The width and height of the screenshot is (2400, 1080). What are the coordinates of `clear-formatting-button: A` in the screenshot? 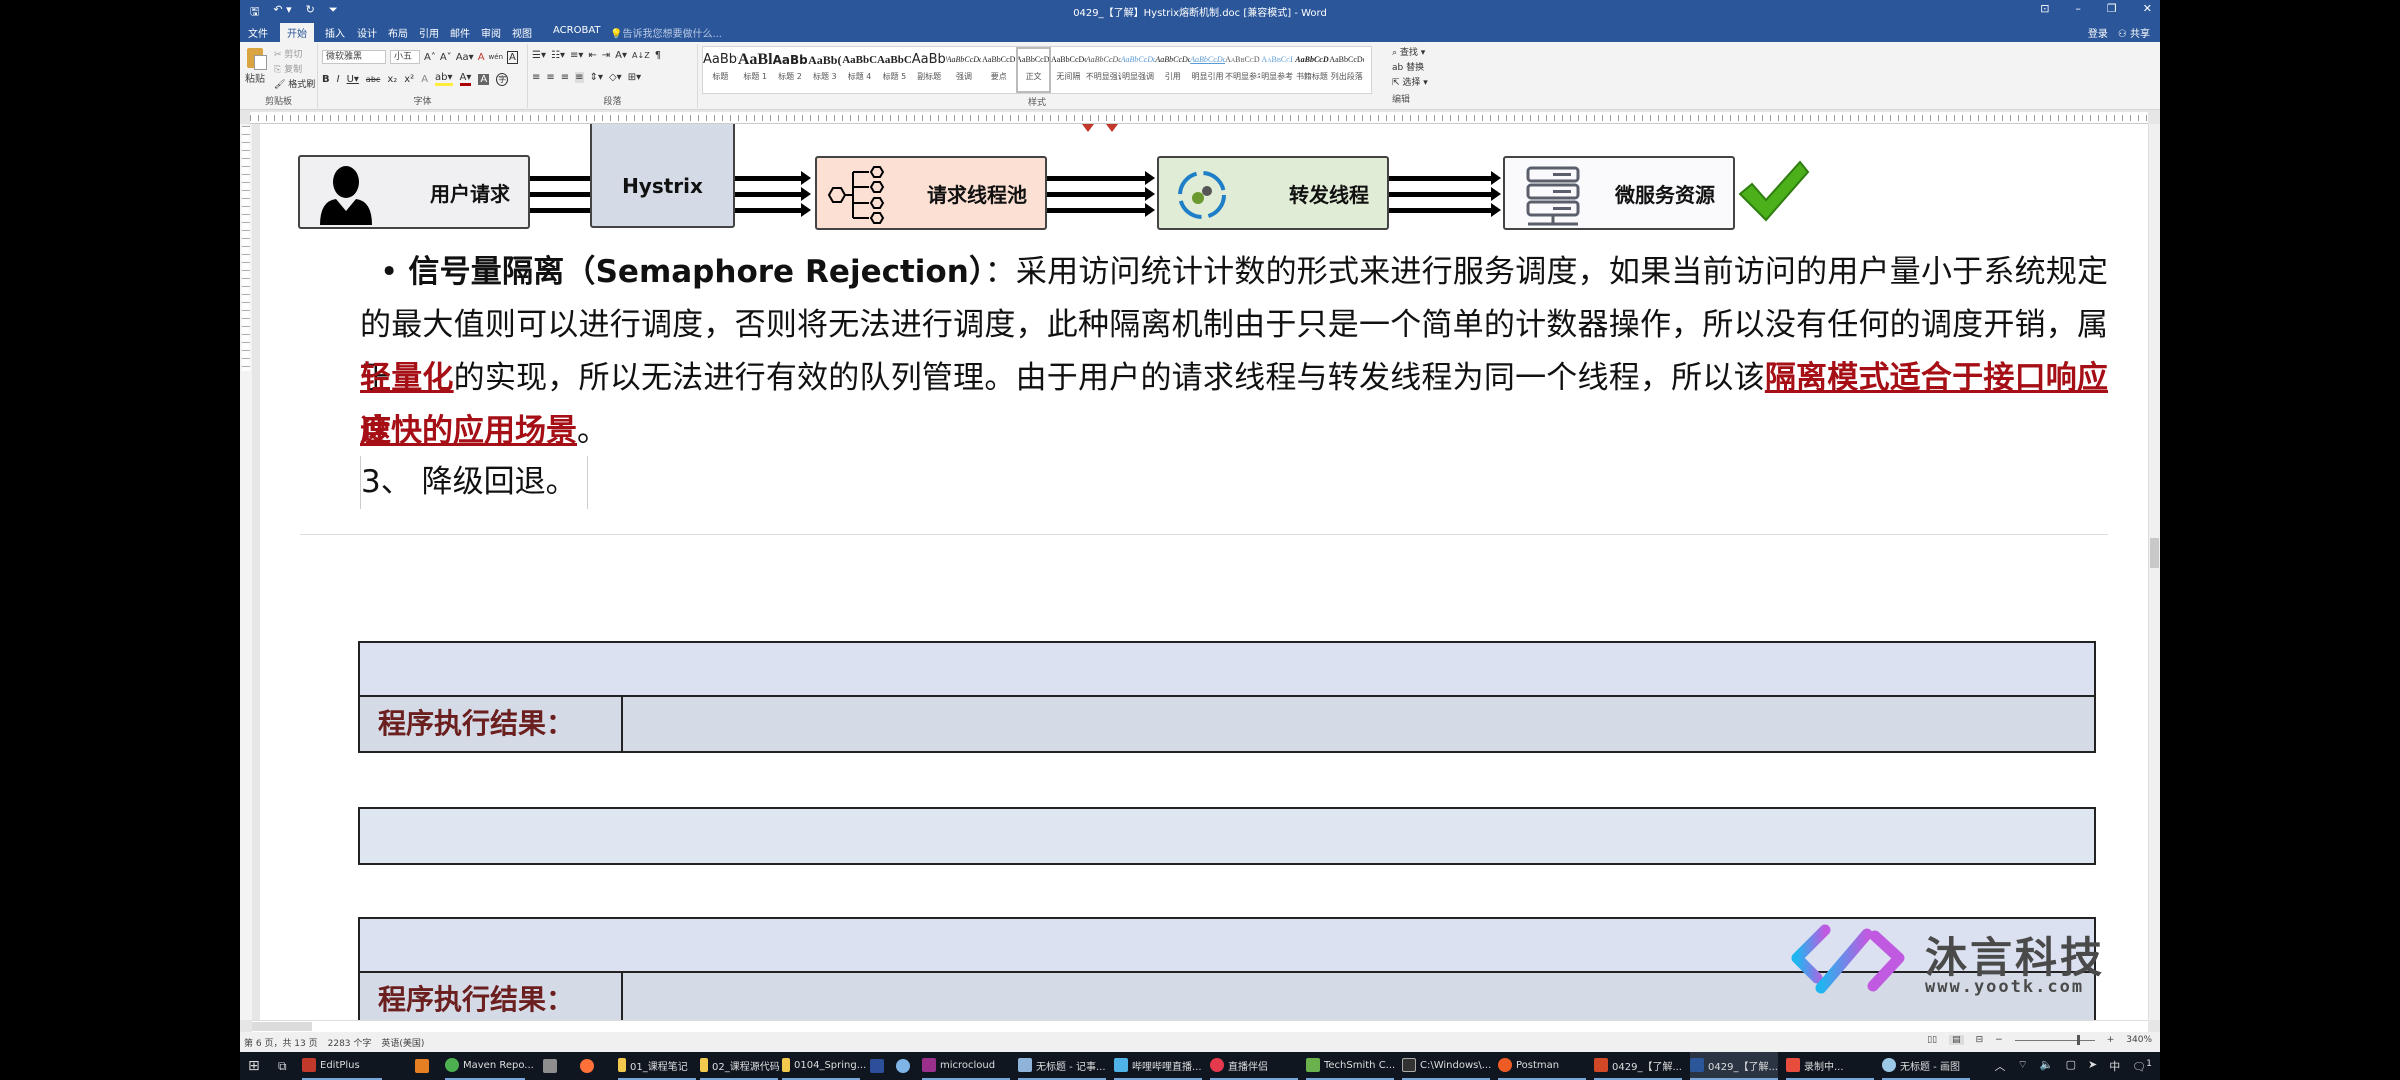 It's located at (481, 57).